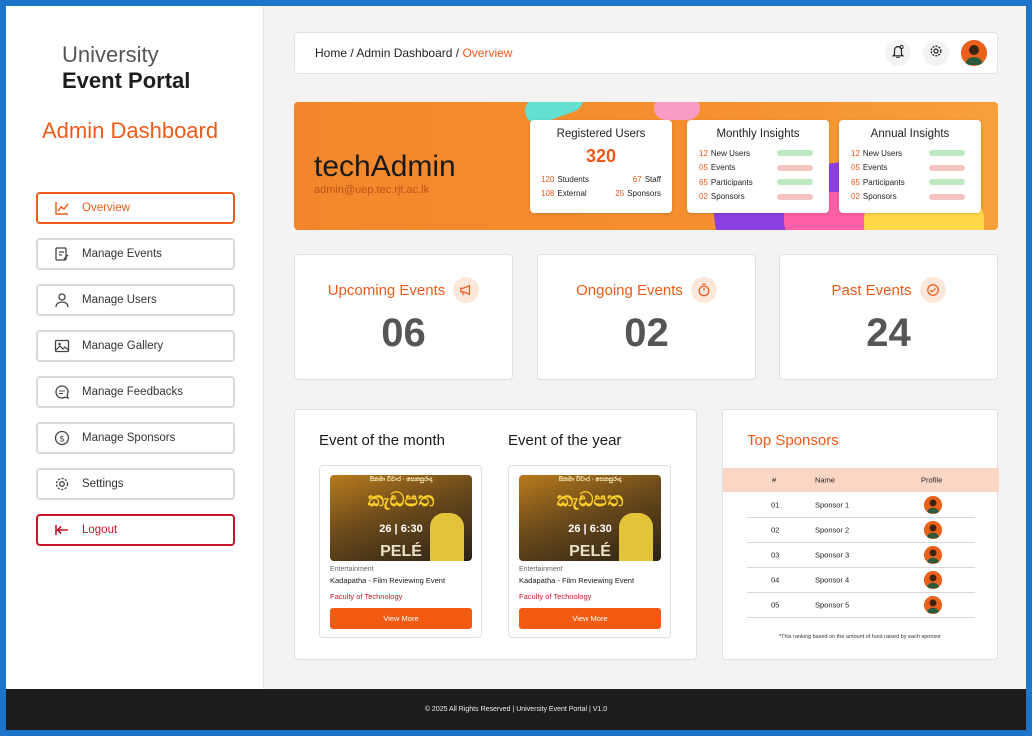 This screenshot has width=1032, height=736. Describe the element at coordinates (372, 190) in the screenshot. I see `admin-email: admin@uep.tec.rjt.ac.lk` at that location.